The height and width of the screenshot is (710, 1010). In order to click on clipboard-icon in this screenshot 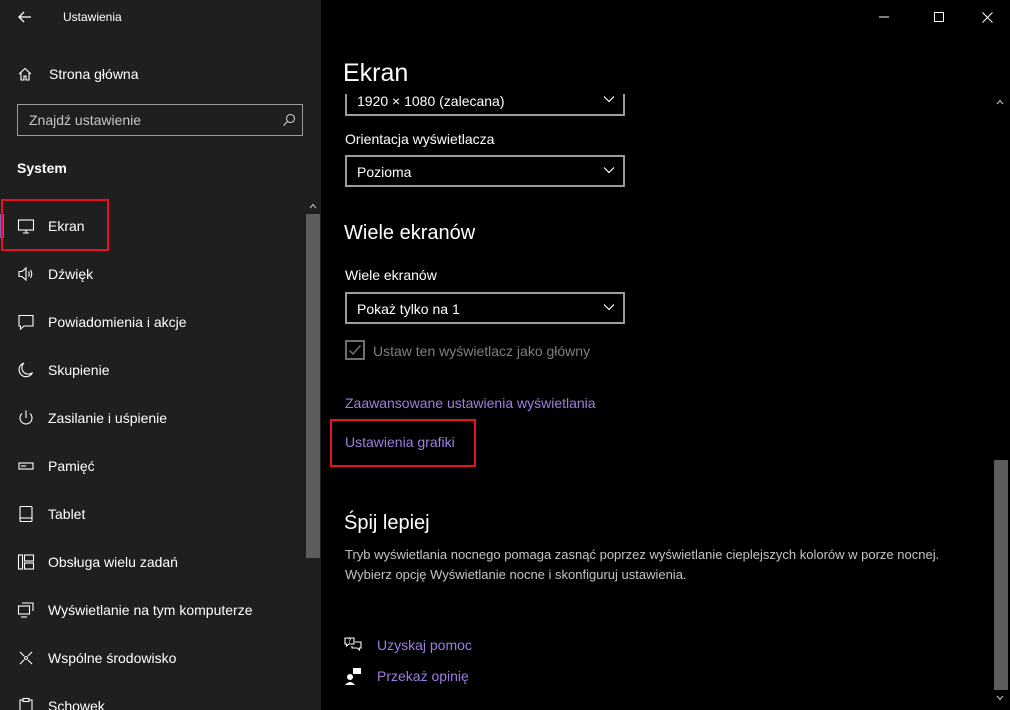, I will do `click(26, 703)`.